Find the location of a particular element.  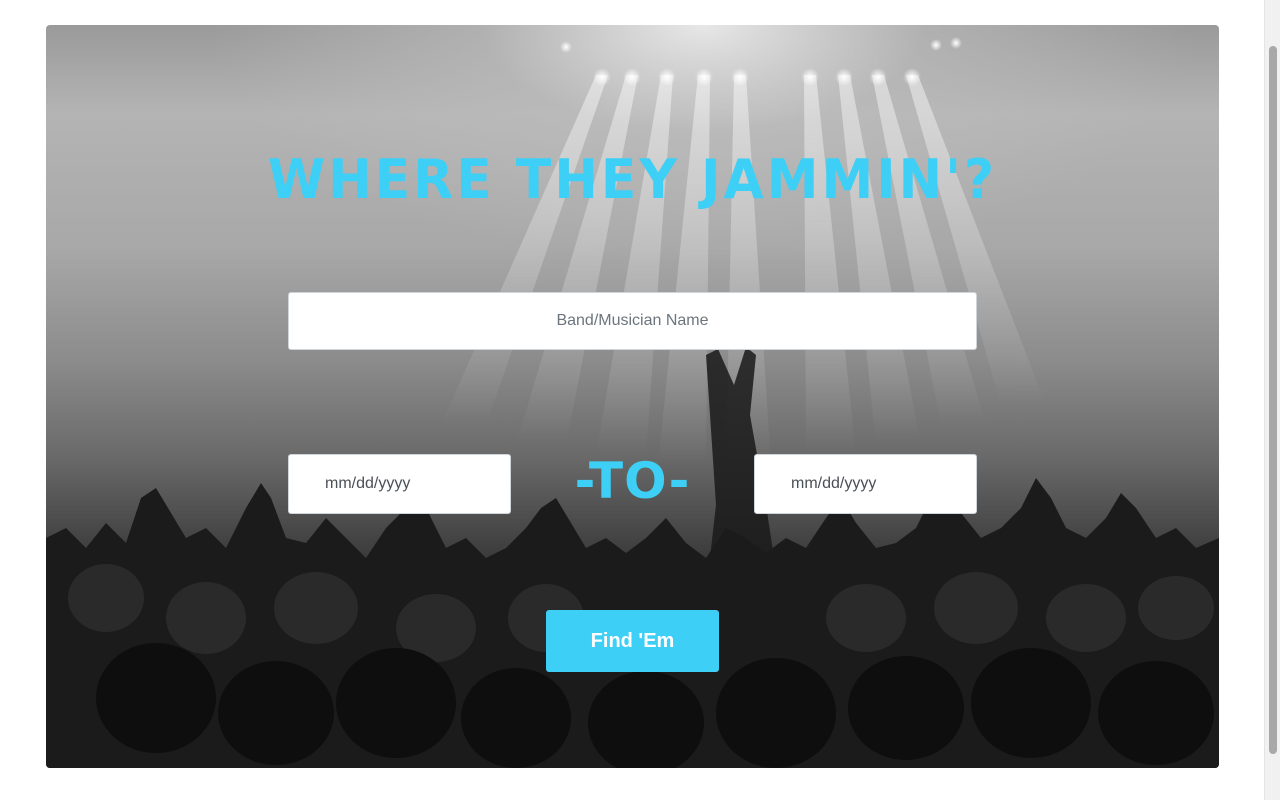

vertical-scrollbar is located at coordinates (1272, 400).